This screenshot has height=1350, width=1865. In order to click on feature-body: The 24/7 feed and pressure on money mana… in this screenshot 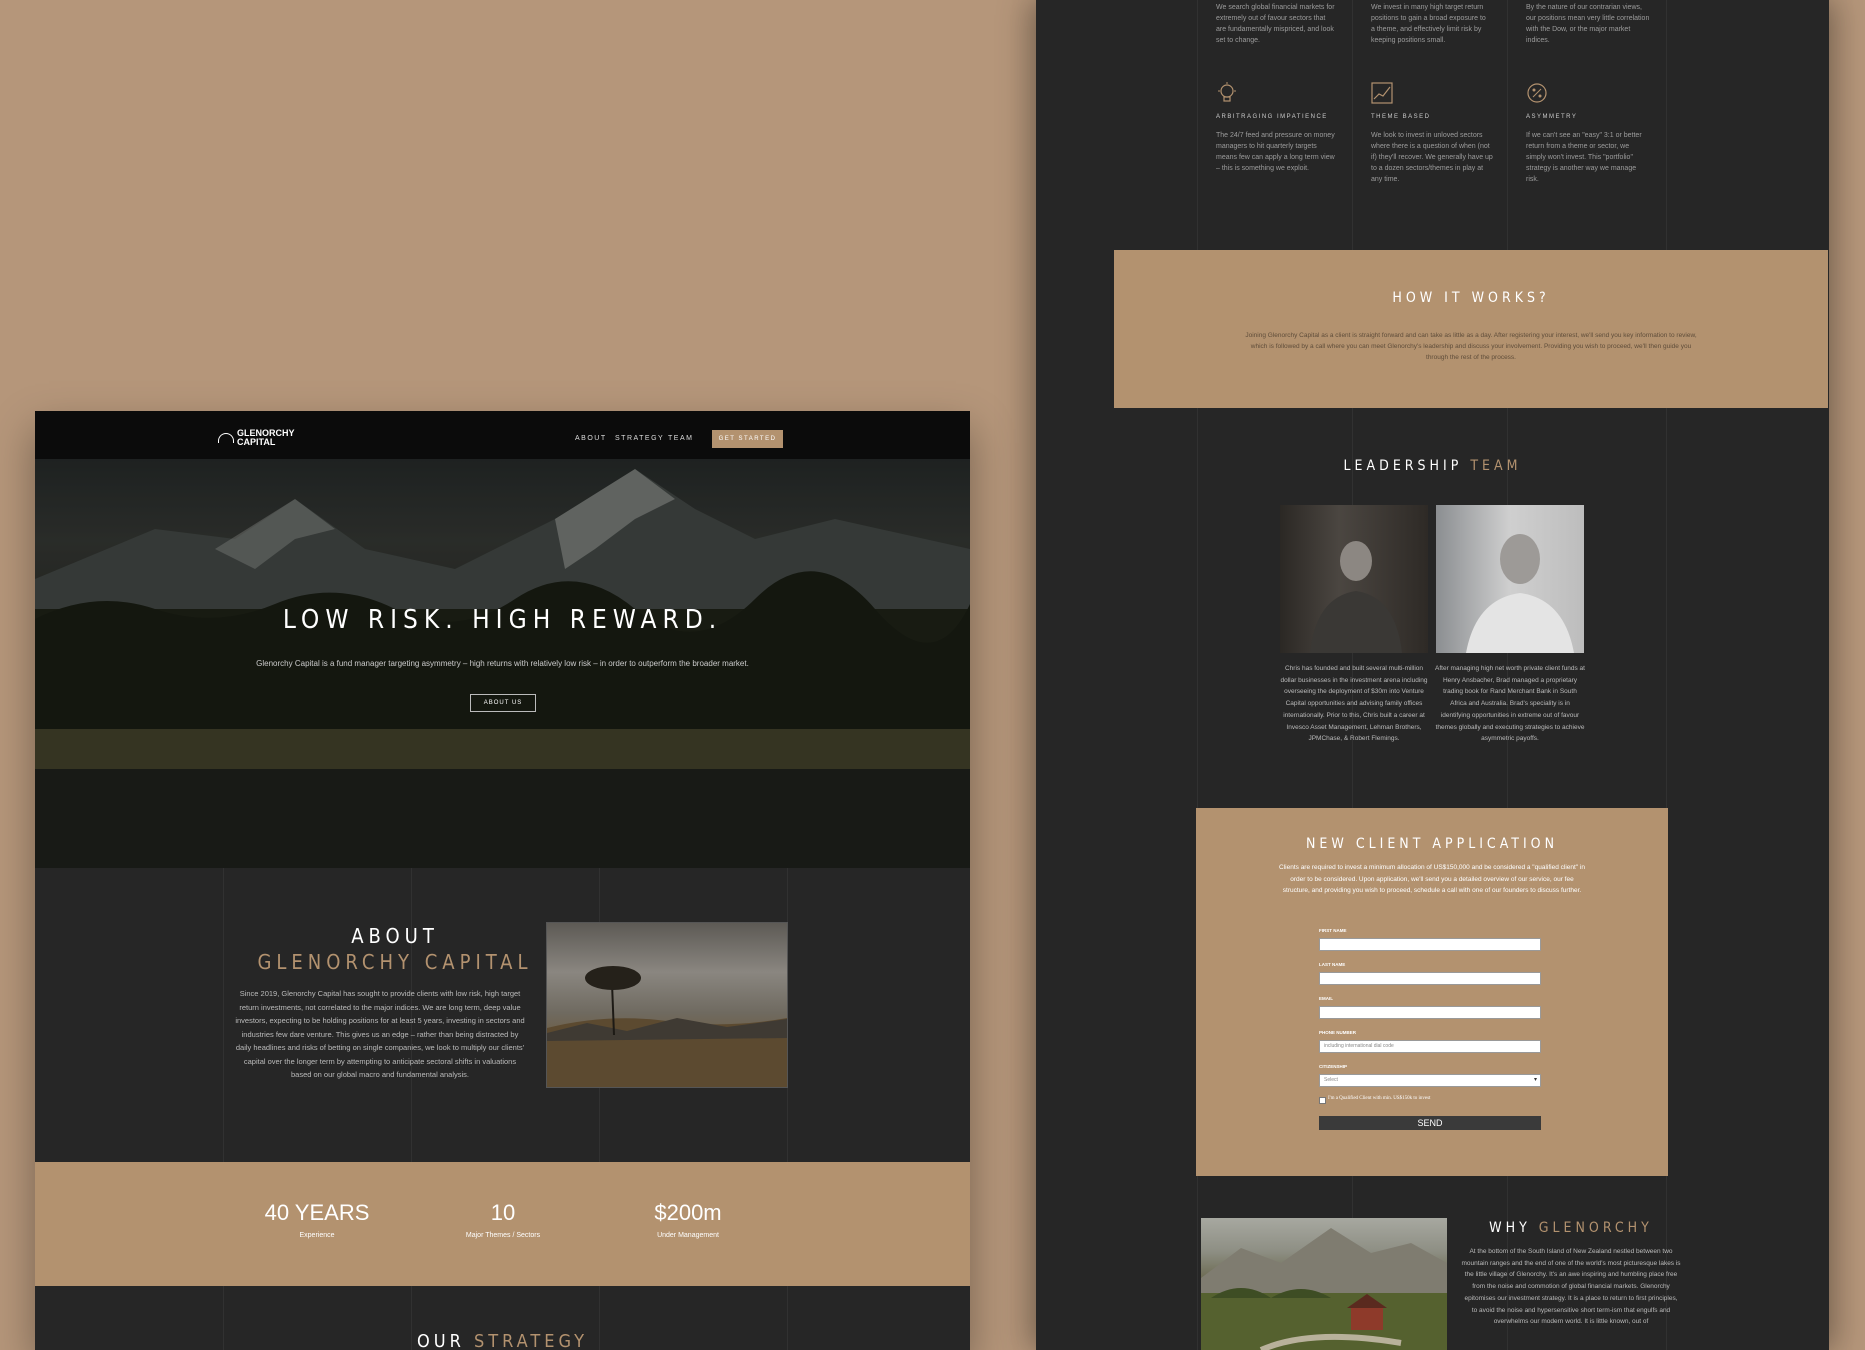, I will do `click(1275, 152)`.